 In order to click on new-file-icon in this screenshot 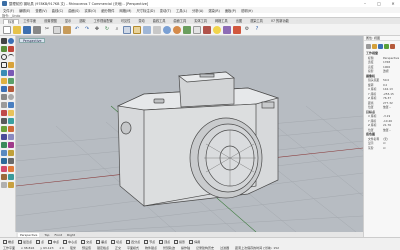, I will do `click(7, 29)`.